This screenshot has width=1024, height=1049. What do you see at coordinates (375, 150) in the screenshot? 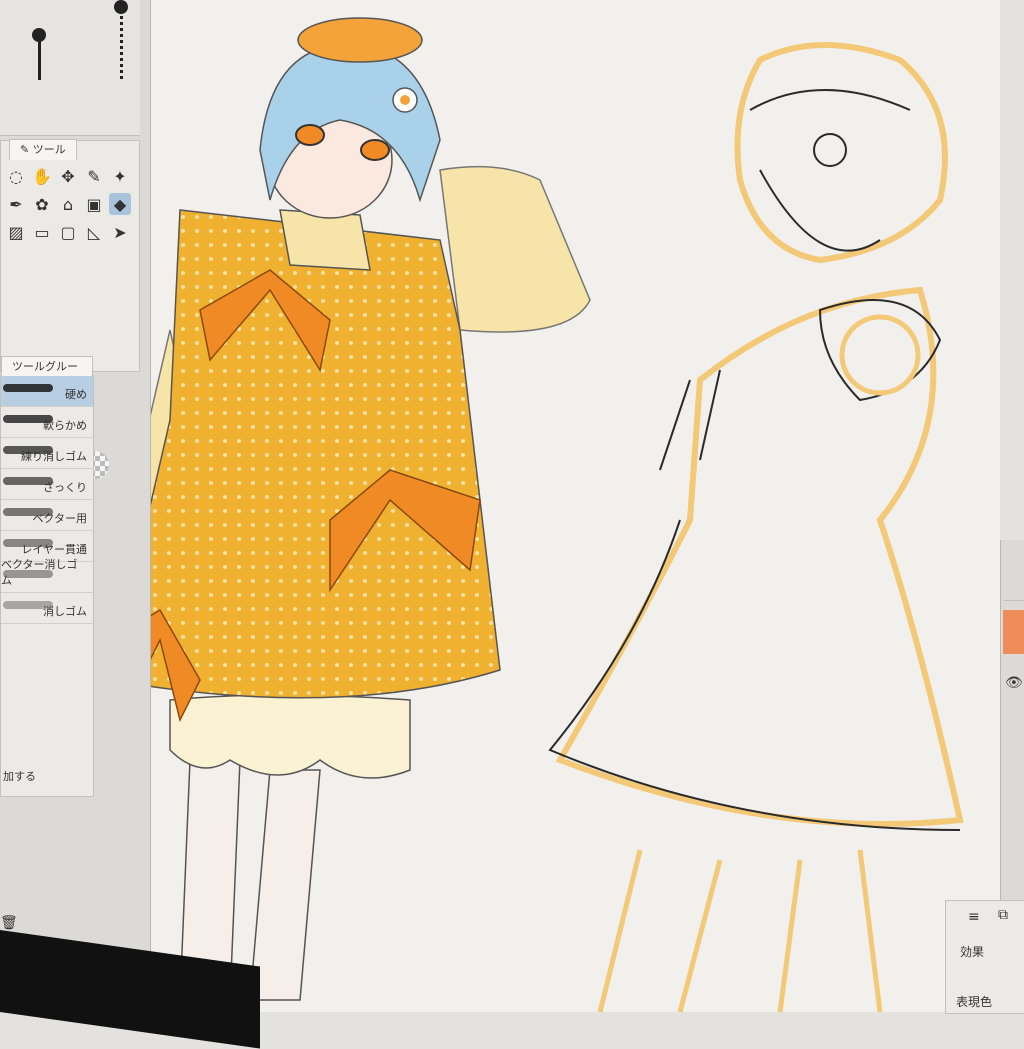
I see `right-eye` at bounding box center [375, 150].